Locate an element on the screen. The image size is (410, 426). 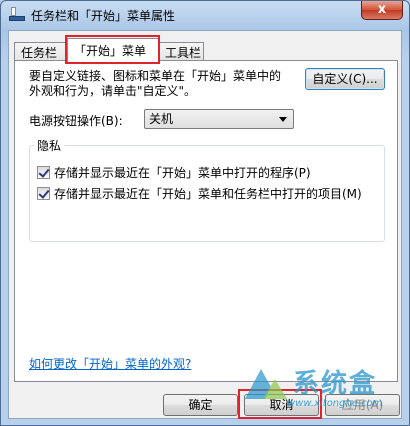
recent-programs-checkbox is located at coordinates (43, 172).